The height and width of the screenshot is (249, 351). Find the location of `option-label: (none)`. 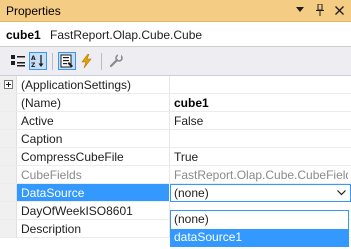

option-label: (none) is located at coordinates (191, 219).